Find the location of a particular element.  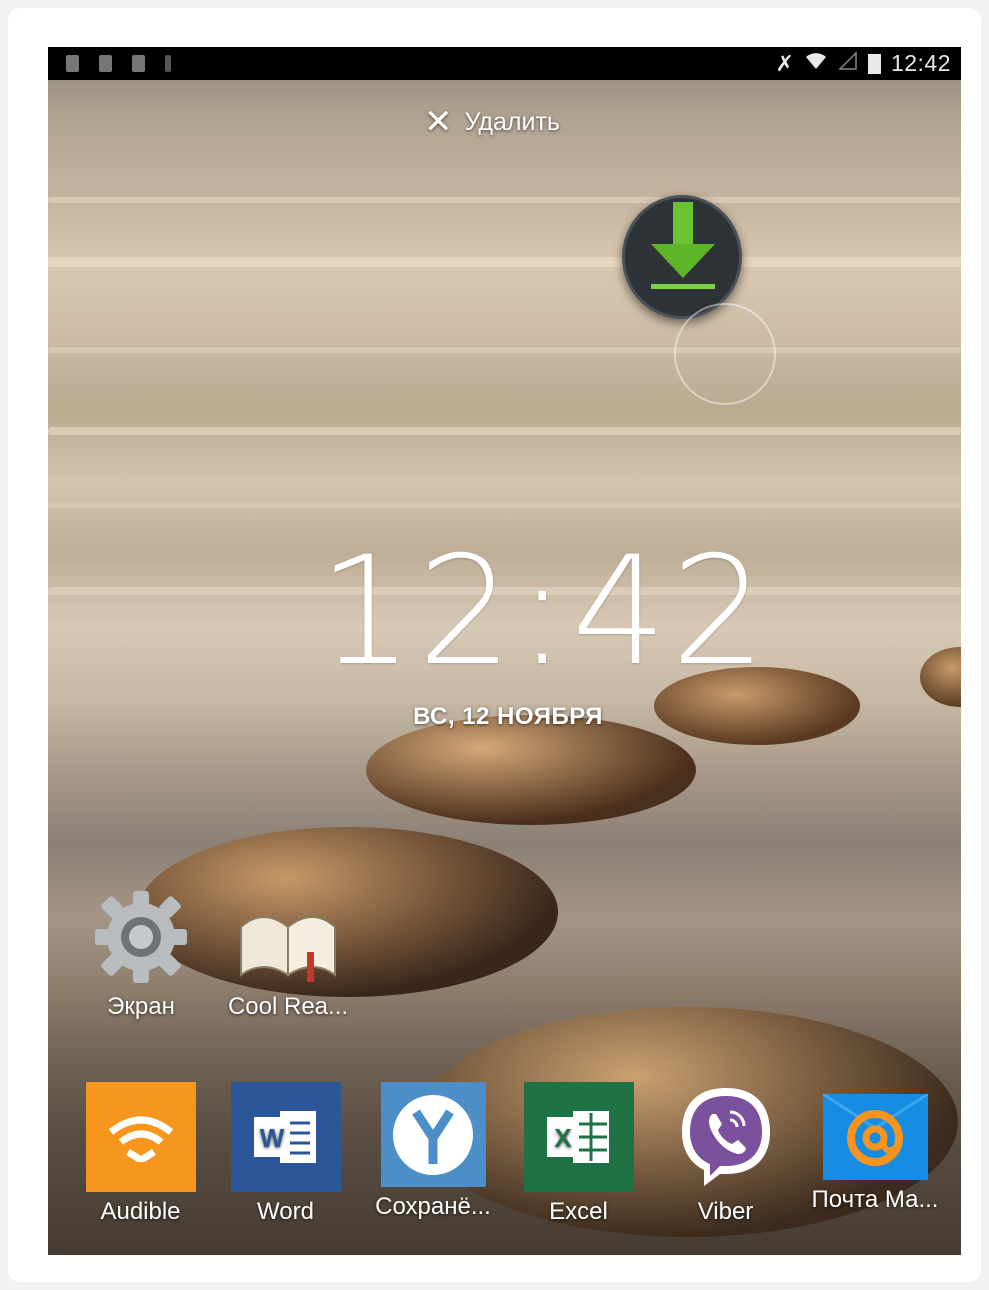

svg-text: W is located at coordinates (271, 1138).